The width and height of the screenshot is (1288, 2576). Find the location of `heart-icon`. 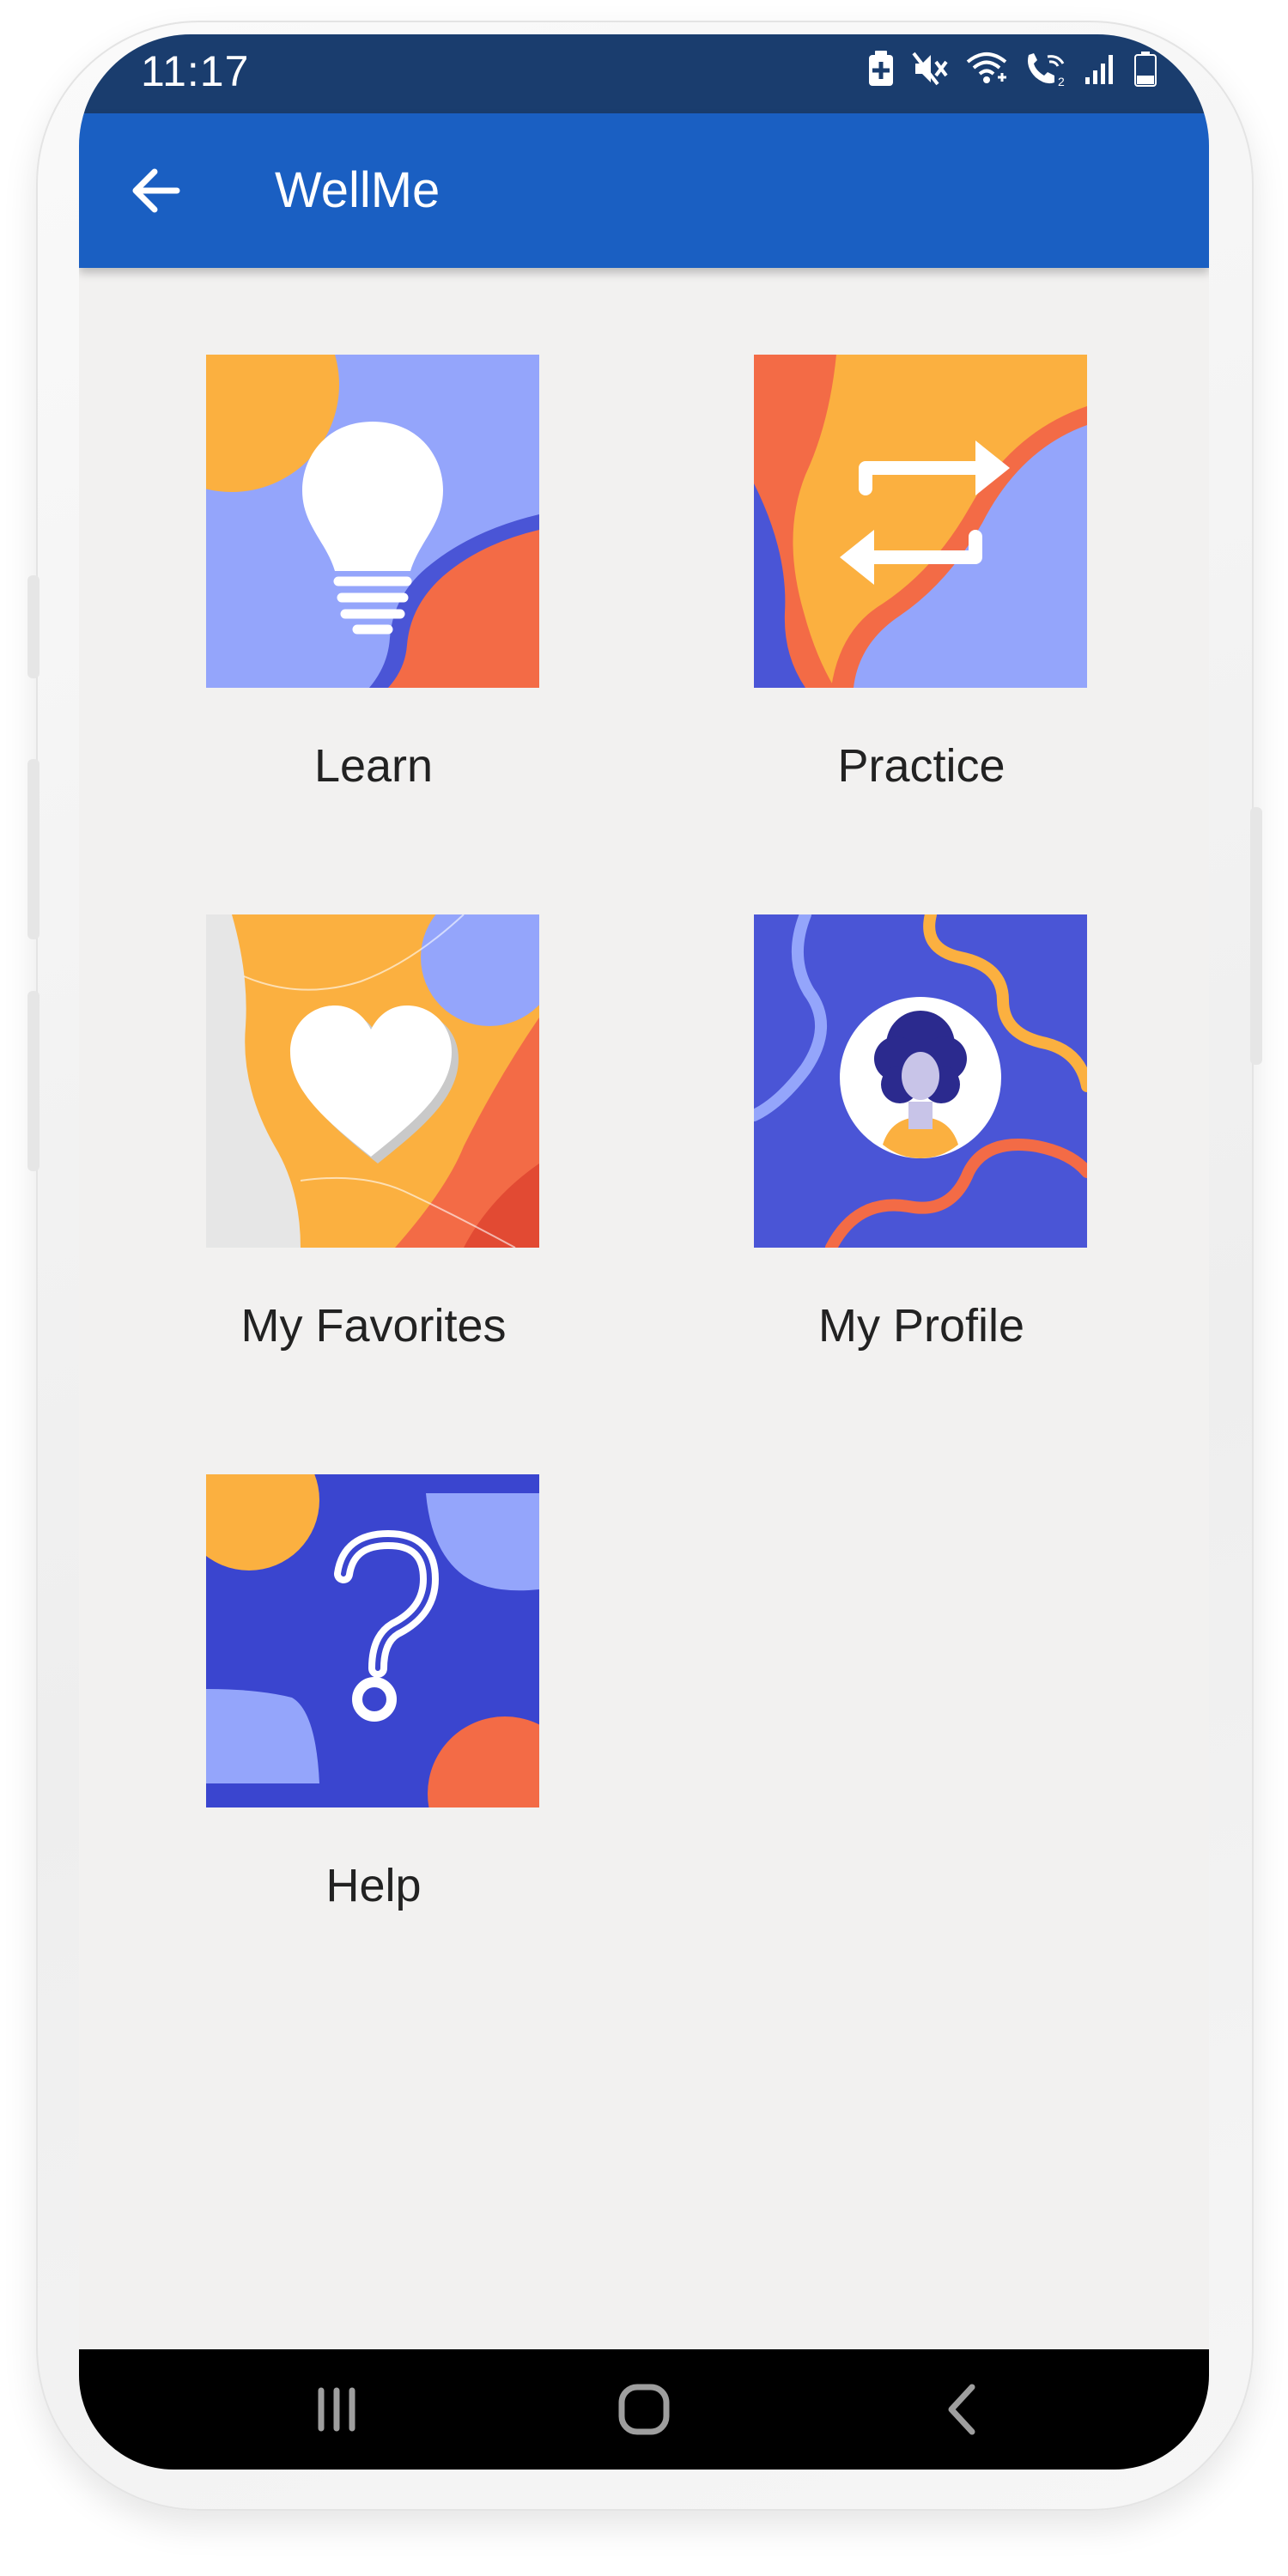

heart-icon is located at coordinates (372, 1081).